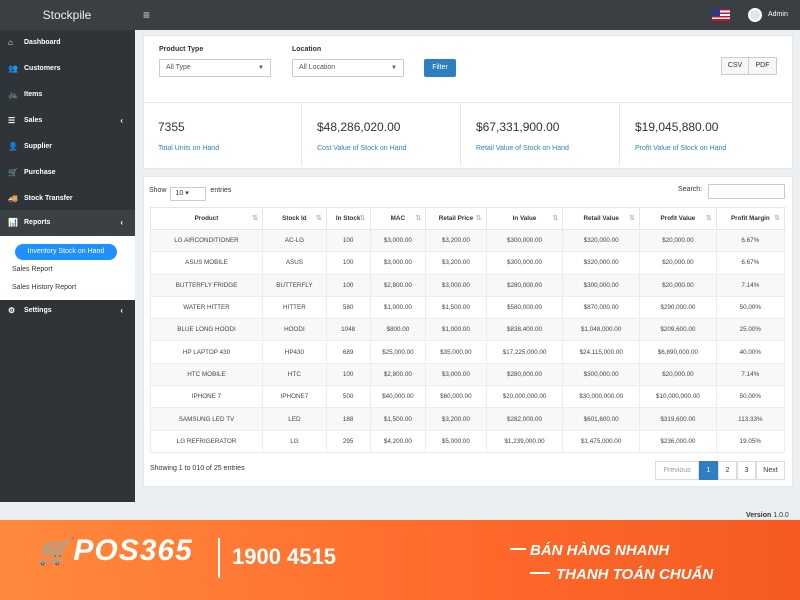 The width and height of the screenshot is (800, 600). Describe the element at coordinates (219, 558) in the screenshot. I see `banner-divider` at that location.